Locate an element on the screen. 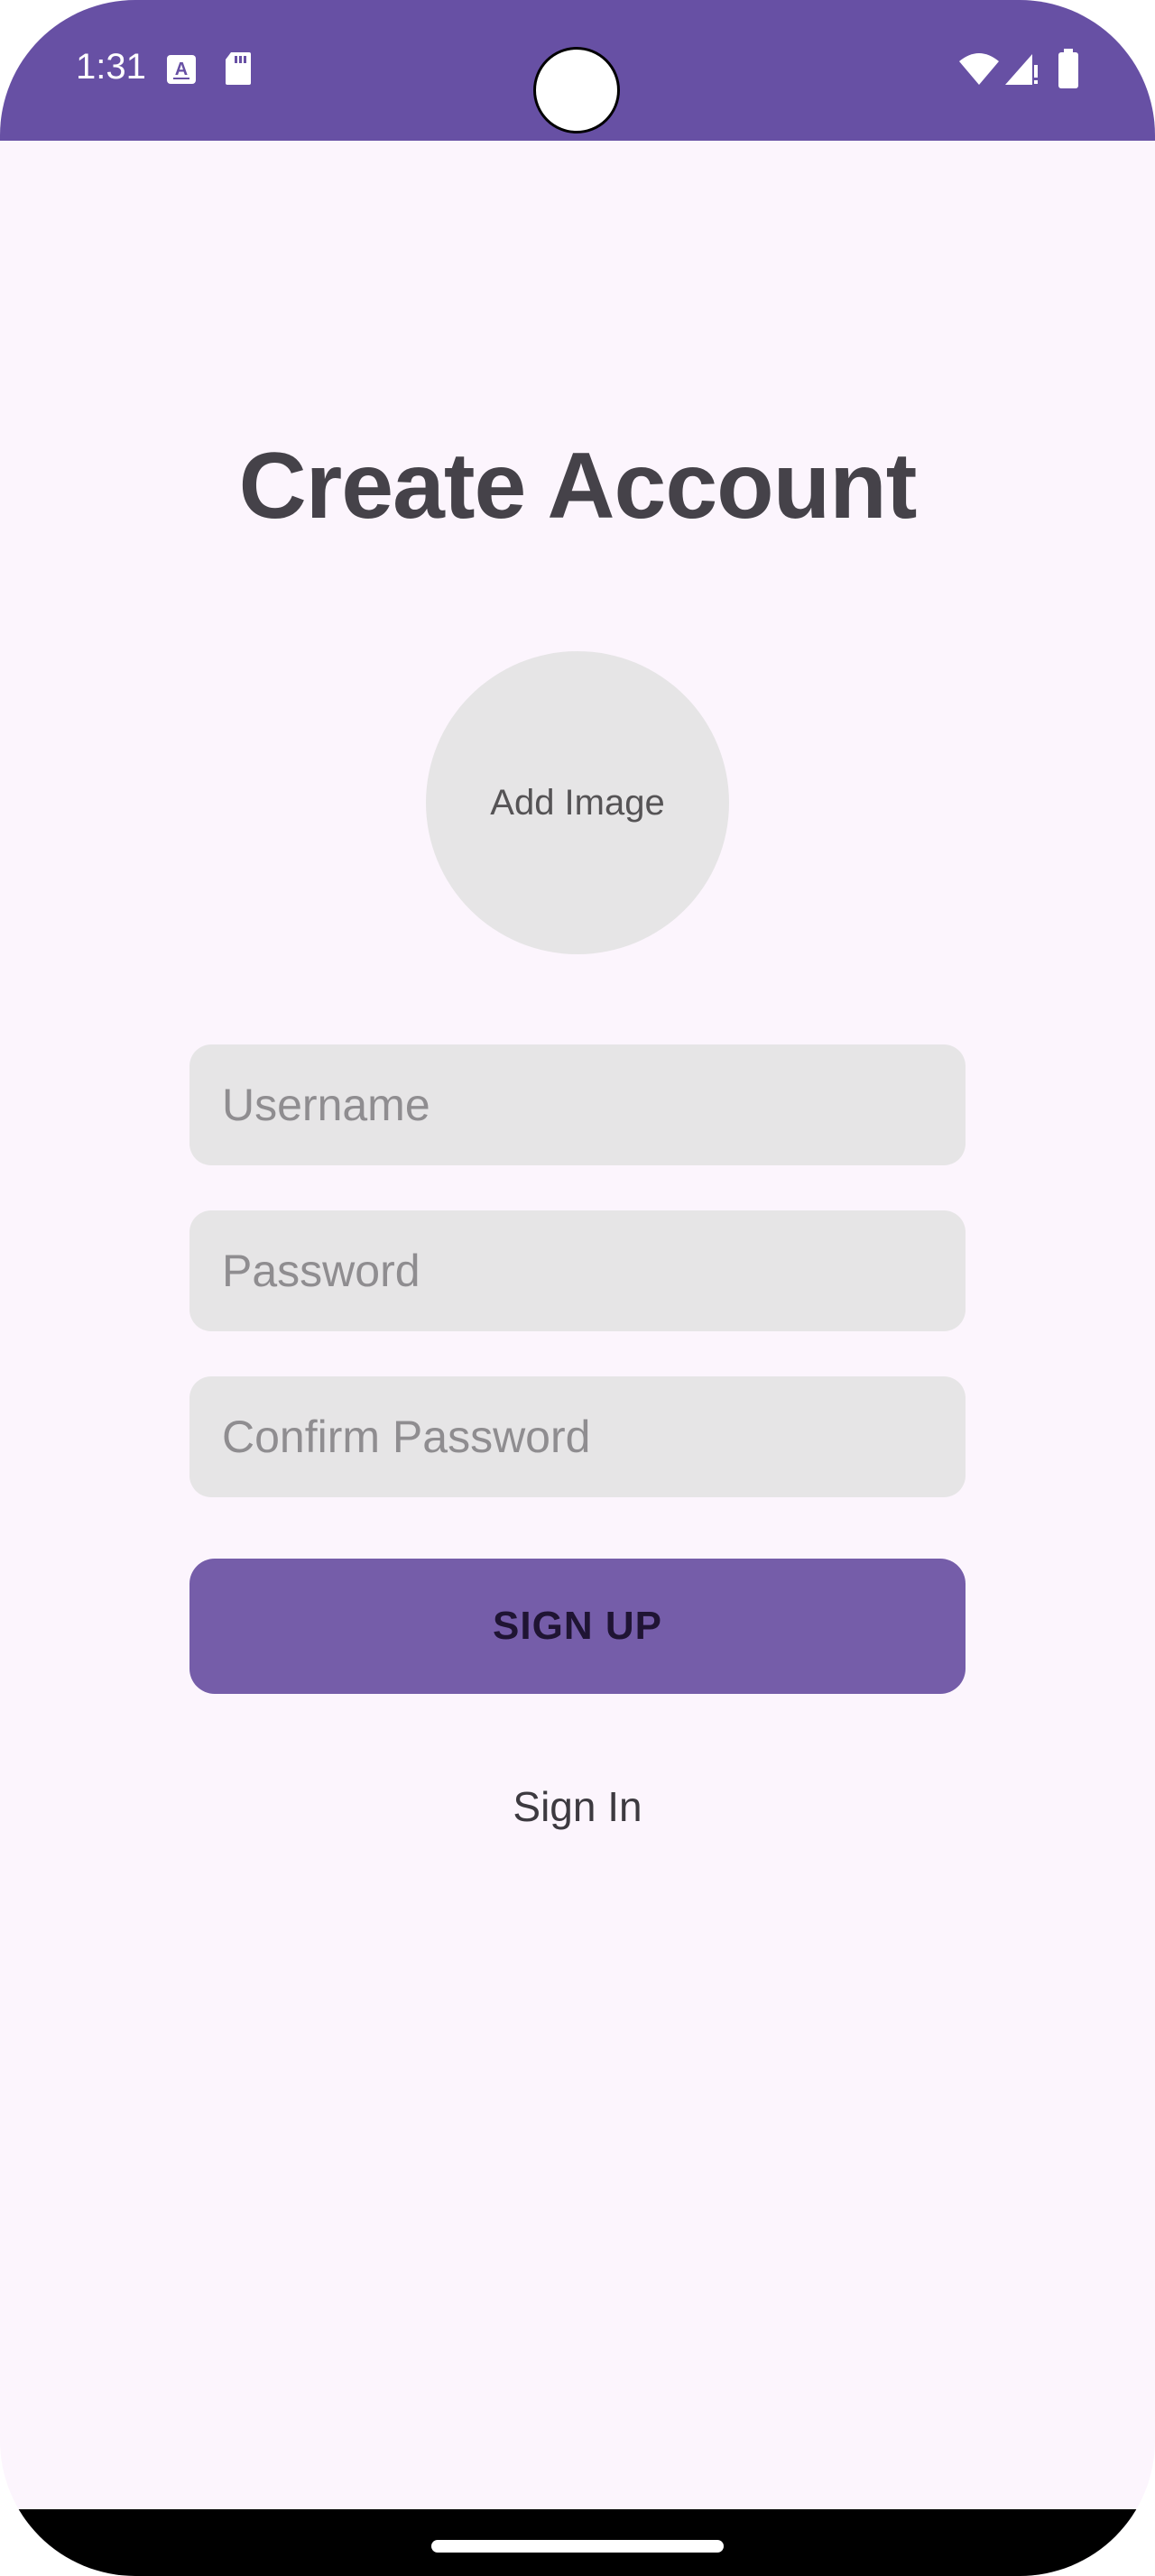  sign-in-link: Sign In is located at coordinates (577, 1806).